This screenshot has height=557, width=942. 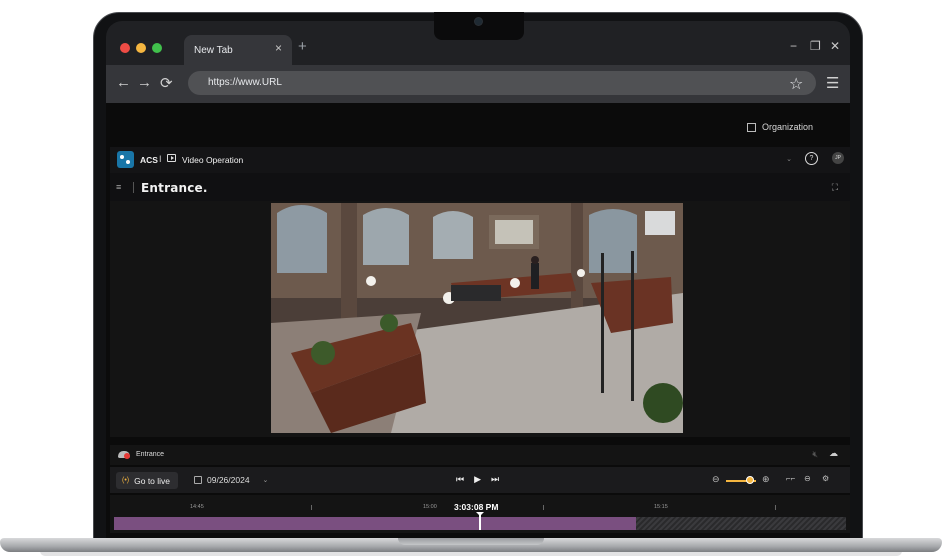 What do you see at coordinates (751, 127) in the screenshot?
I see `building-icon` at bounding box center [751, 127].